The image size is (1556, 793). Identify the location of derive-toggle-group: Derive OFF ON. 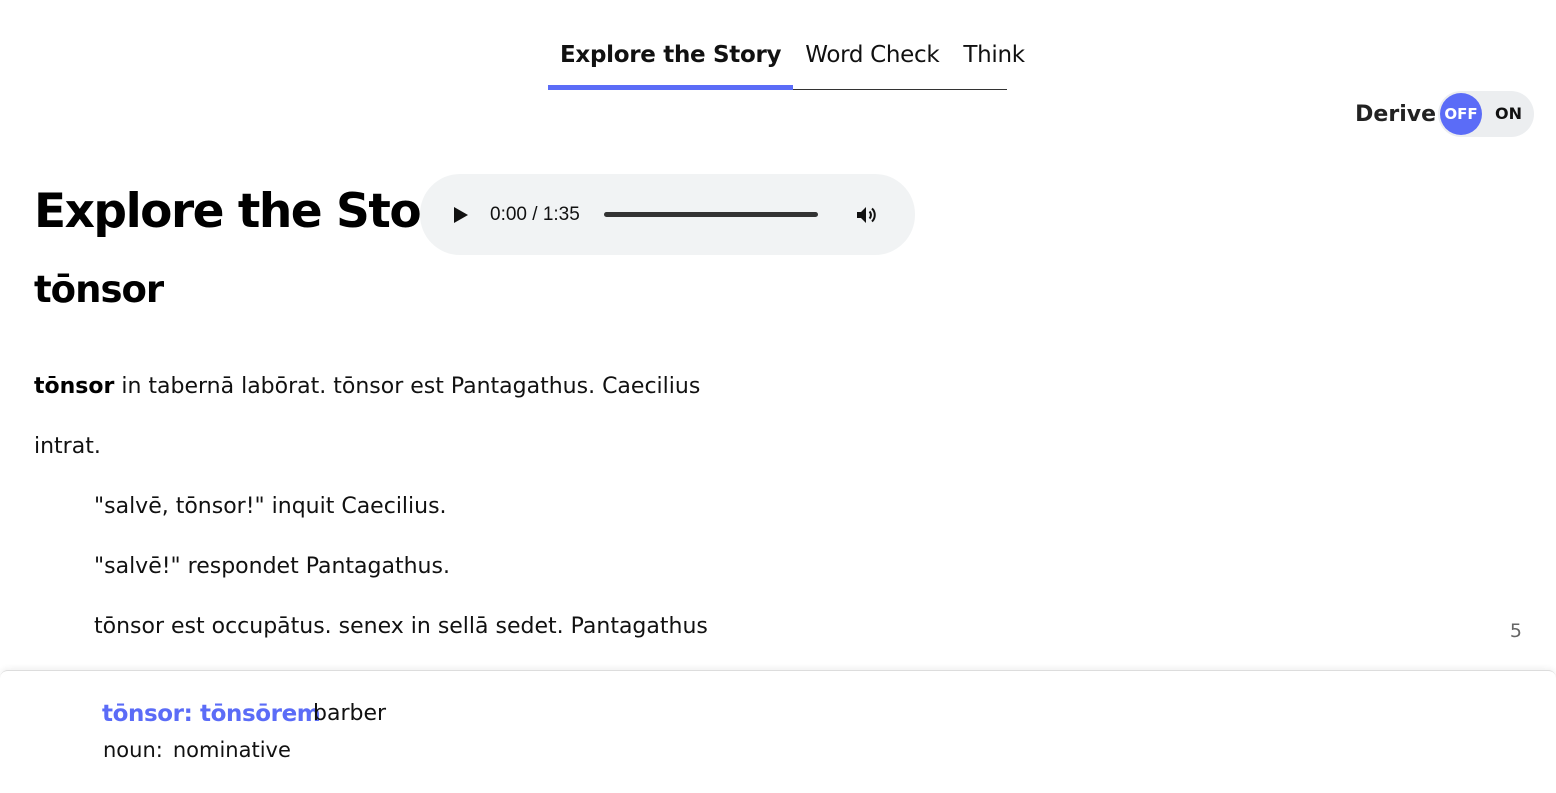
(1444, 114).